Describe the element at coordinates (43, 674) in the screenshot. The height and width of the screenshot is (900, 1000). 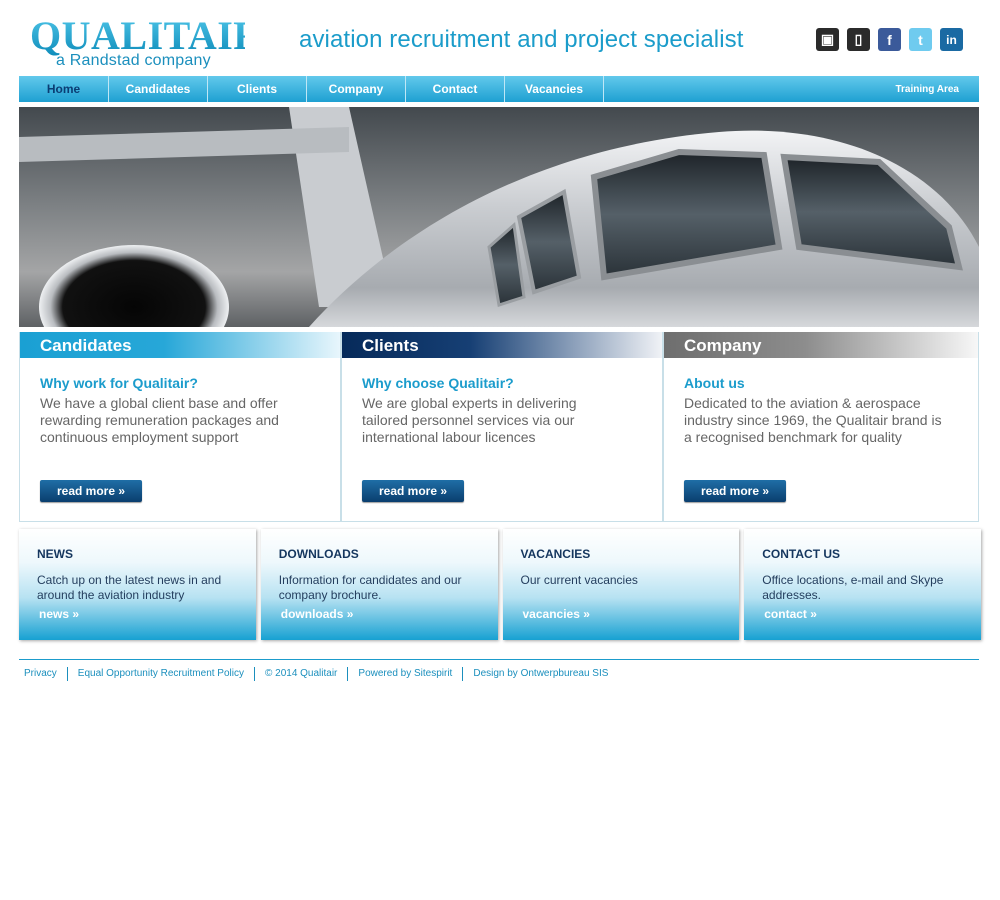
I see `footer-link-privacy: Privacy` at that location.